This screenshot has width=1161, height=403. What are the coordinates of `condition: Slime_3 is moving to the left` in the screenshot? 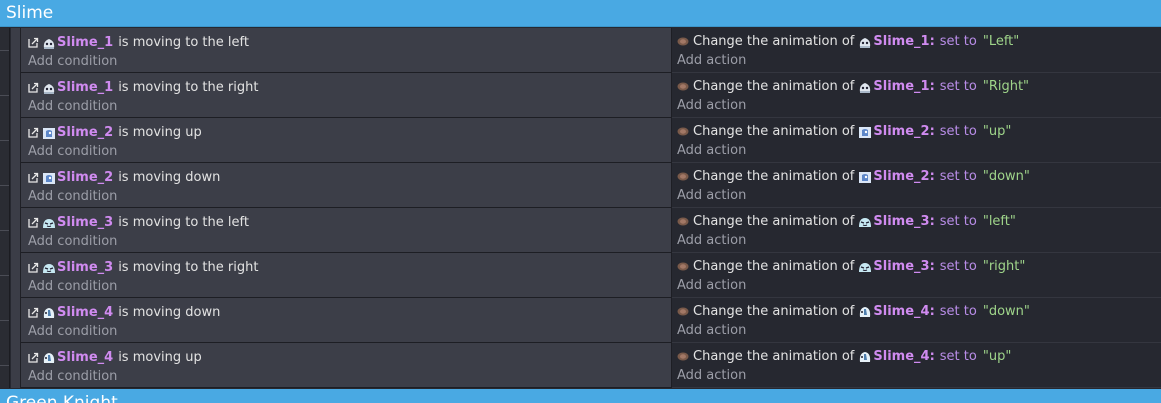 It's located at (138, 222).